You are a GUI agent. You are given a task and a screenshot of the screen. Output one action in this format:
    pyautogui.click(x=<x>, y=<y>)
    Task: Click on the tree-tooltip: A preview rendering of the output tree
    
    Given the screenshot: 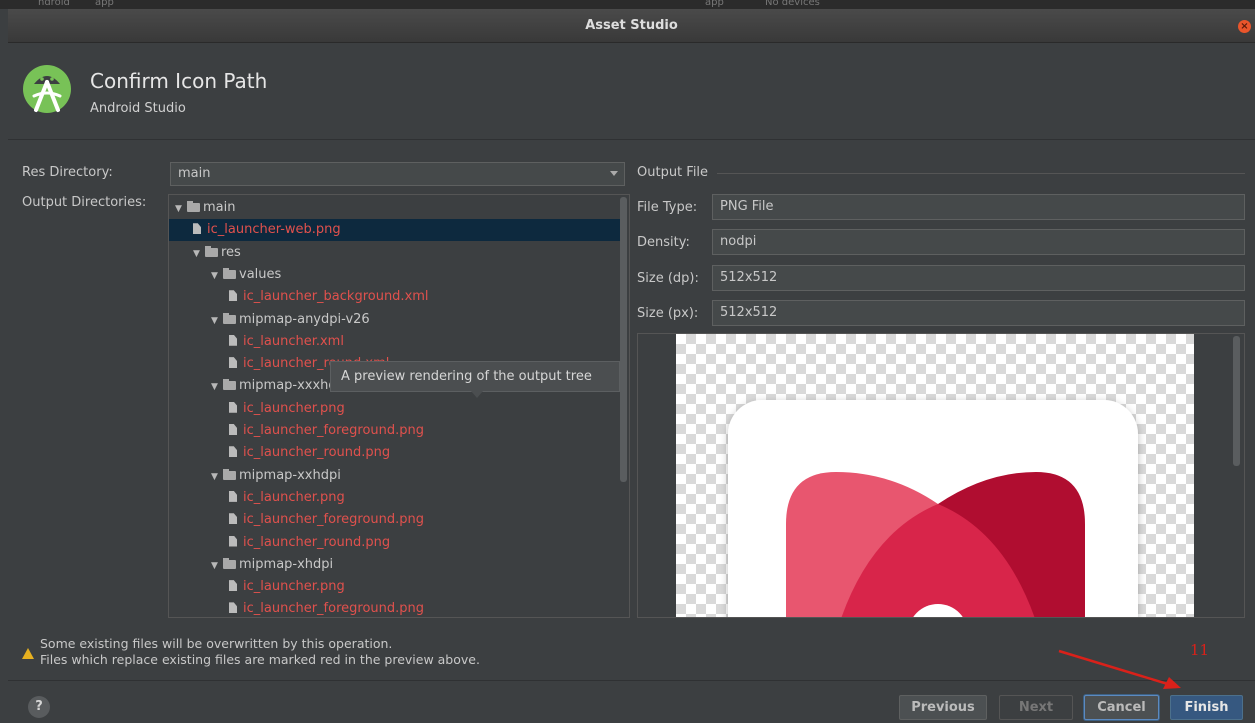 What is the action you would take?
    pyautogui.click(x=475, y=379)
    